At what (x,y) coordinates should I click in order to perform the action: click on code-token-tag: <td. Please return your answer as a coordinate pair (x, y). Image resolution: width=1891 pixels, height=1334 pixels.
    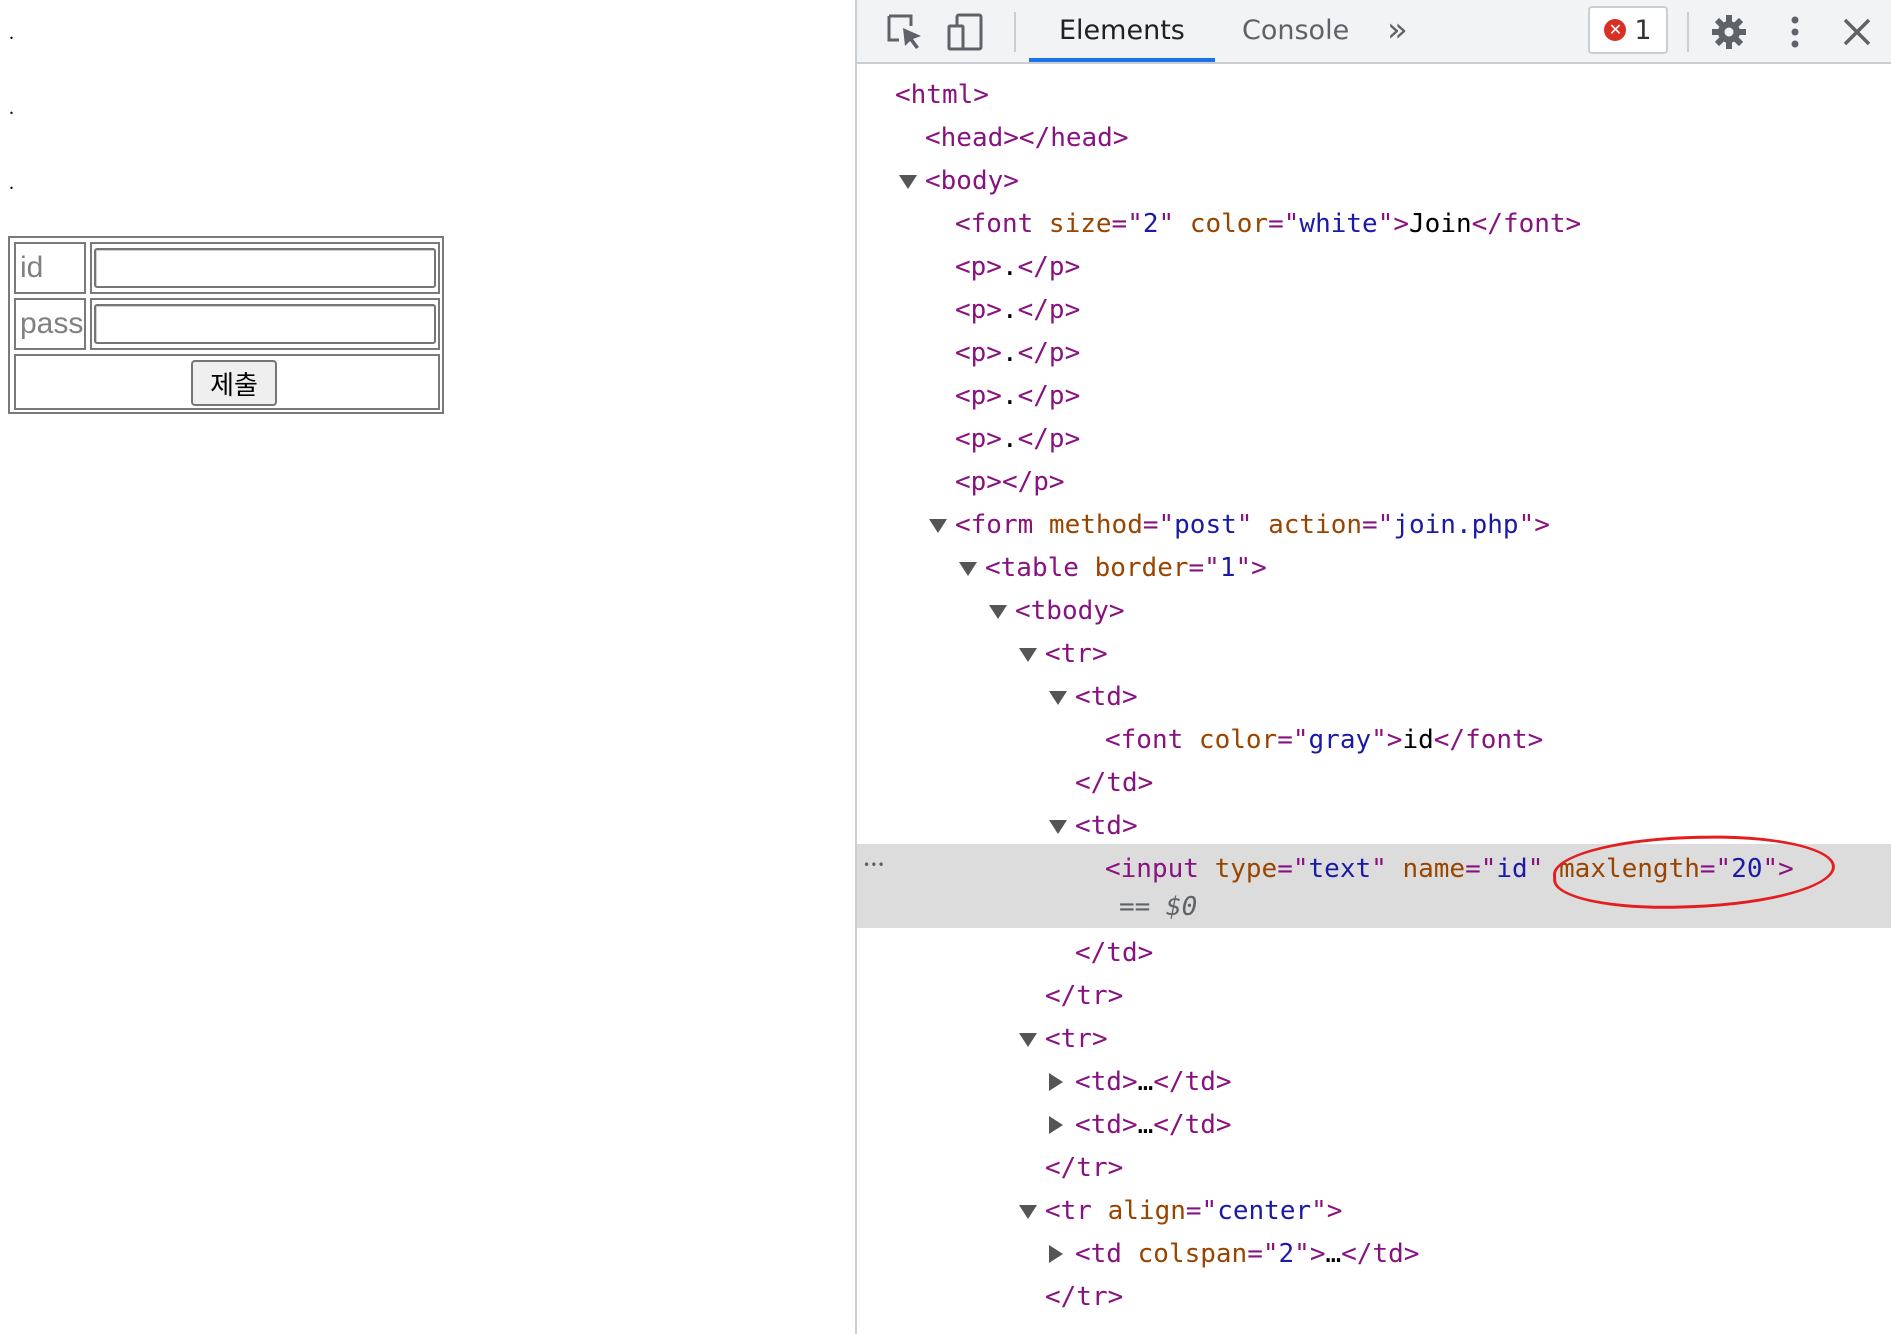
    Looking at the image, I should click on (1106, 1254).